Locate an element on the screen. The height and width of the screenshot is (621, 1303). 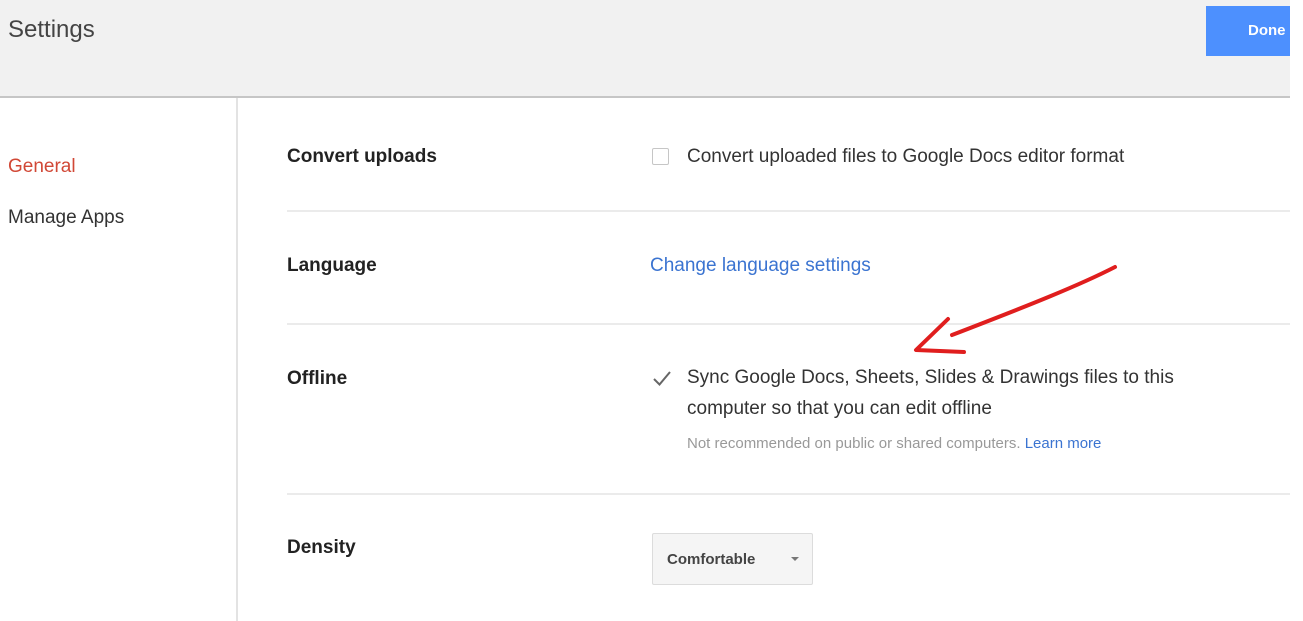
sidebar-divider is located at coordinates (237, 359).